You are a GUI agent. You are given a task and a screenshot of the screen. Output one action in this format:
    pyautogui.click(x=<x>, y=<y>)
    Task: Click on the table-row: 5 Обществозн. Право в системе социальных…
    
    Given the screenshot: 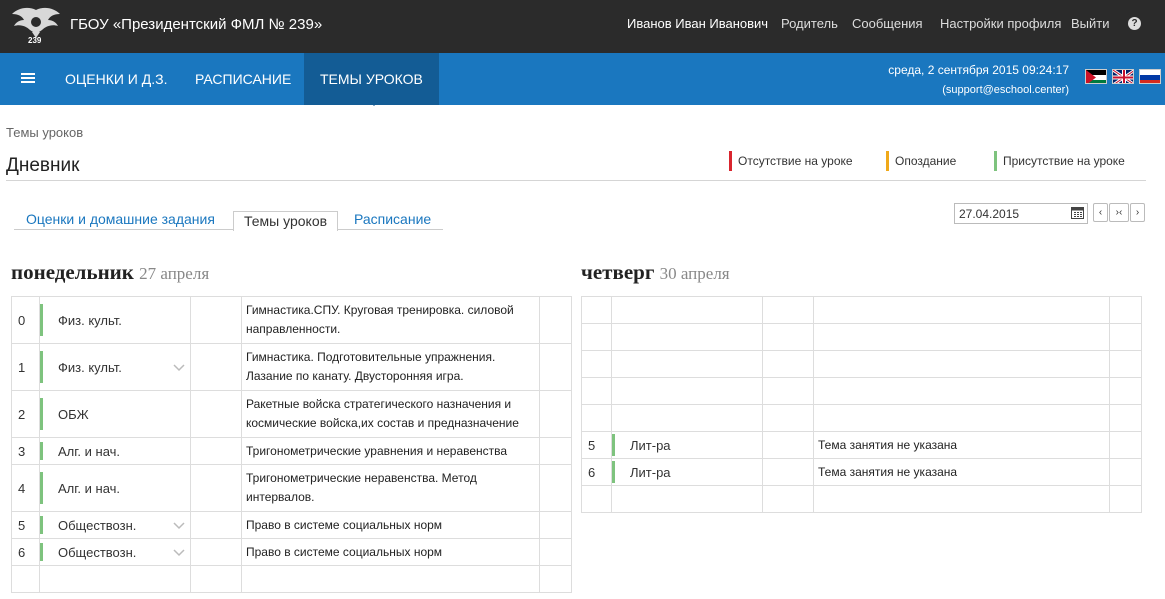 What is the action you would take?
    pyautogui.click(x=291, y=525)
    